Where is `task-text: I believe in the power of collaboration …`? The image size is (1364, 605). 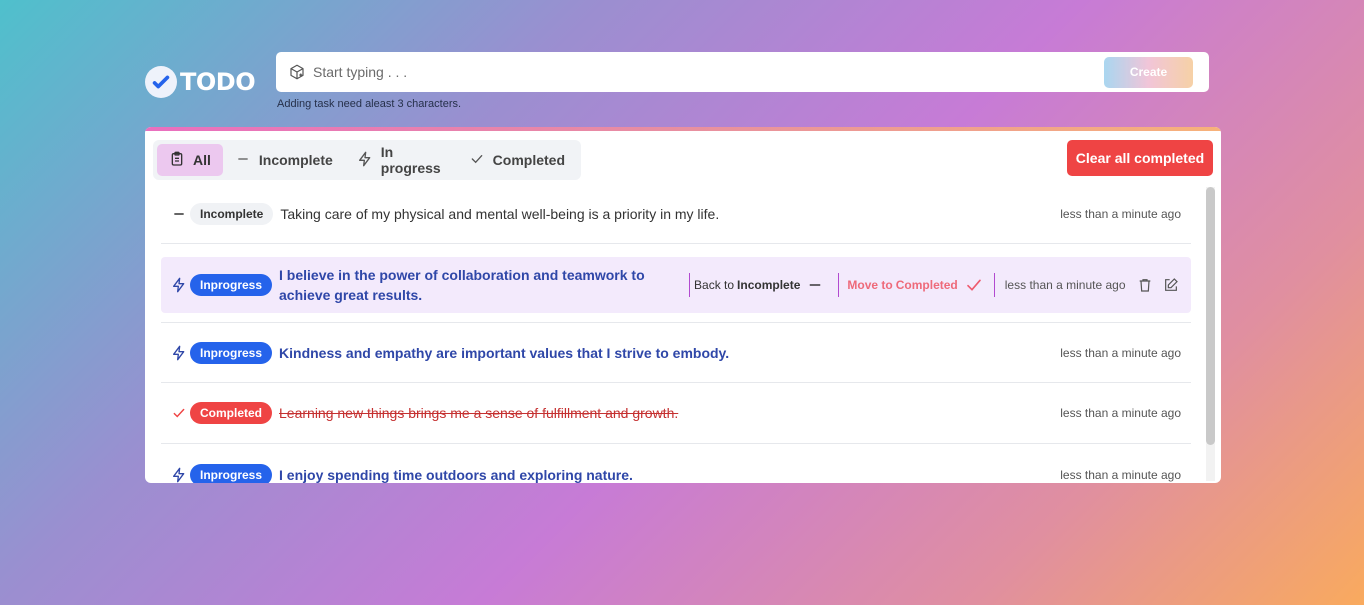 task-text: I believe in the power of collaboration … is located at coordinates (462, 285).